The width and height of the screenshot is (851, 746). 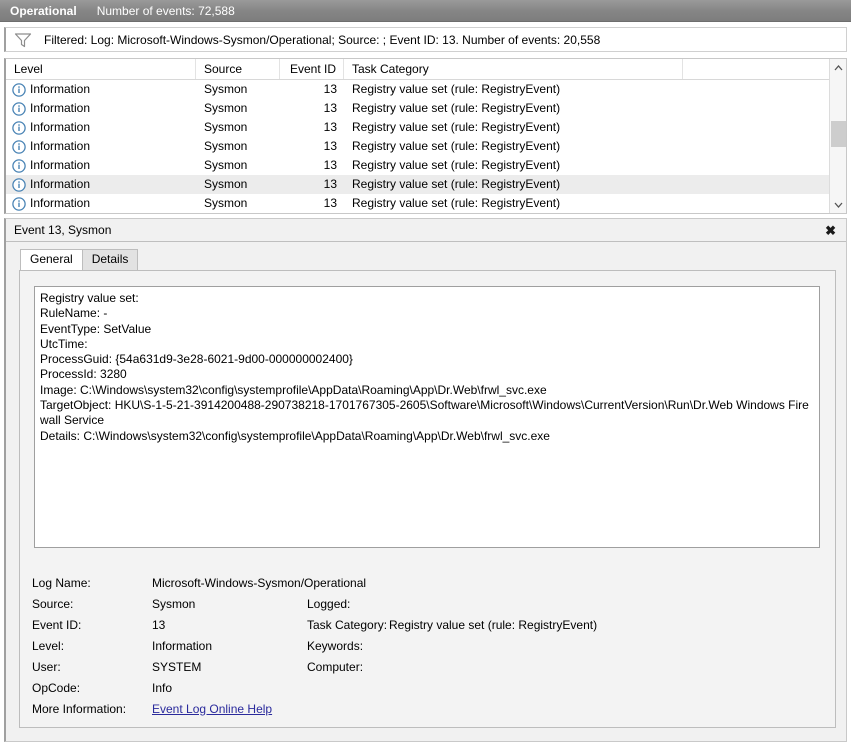 What do you see at coordinates (427, 603) in the screenshot?
I see `metadata-row-source-logged: Source: Sysmon Logged:` at bounding box center [427, 603].